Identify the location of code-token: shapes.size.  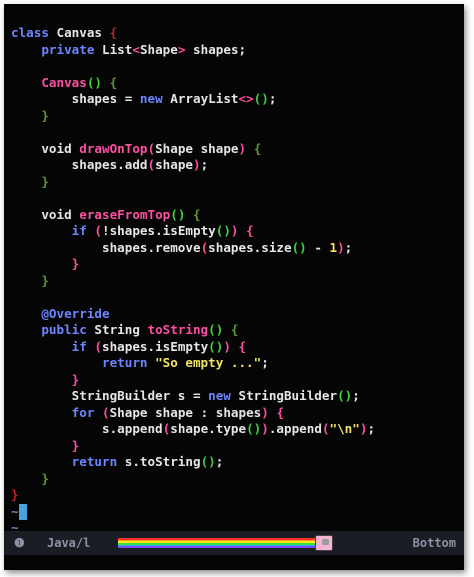
(250, 247).